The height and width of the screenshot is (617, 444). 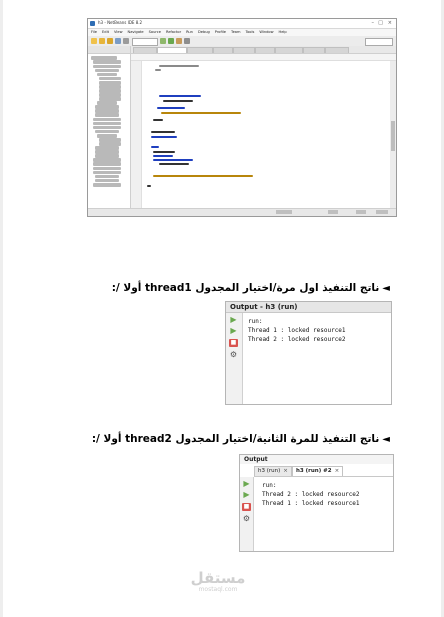 I want to click on menu-tools: Tools, so click(x=249, y=32).